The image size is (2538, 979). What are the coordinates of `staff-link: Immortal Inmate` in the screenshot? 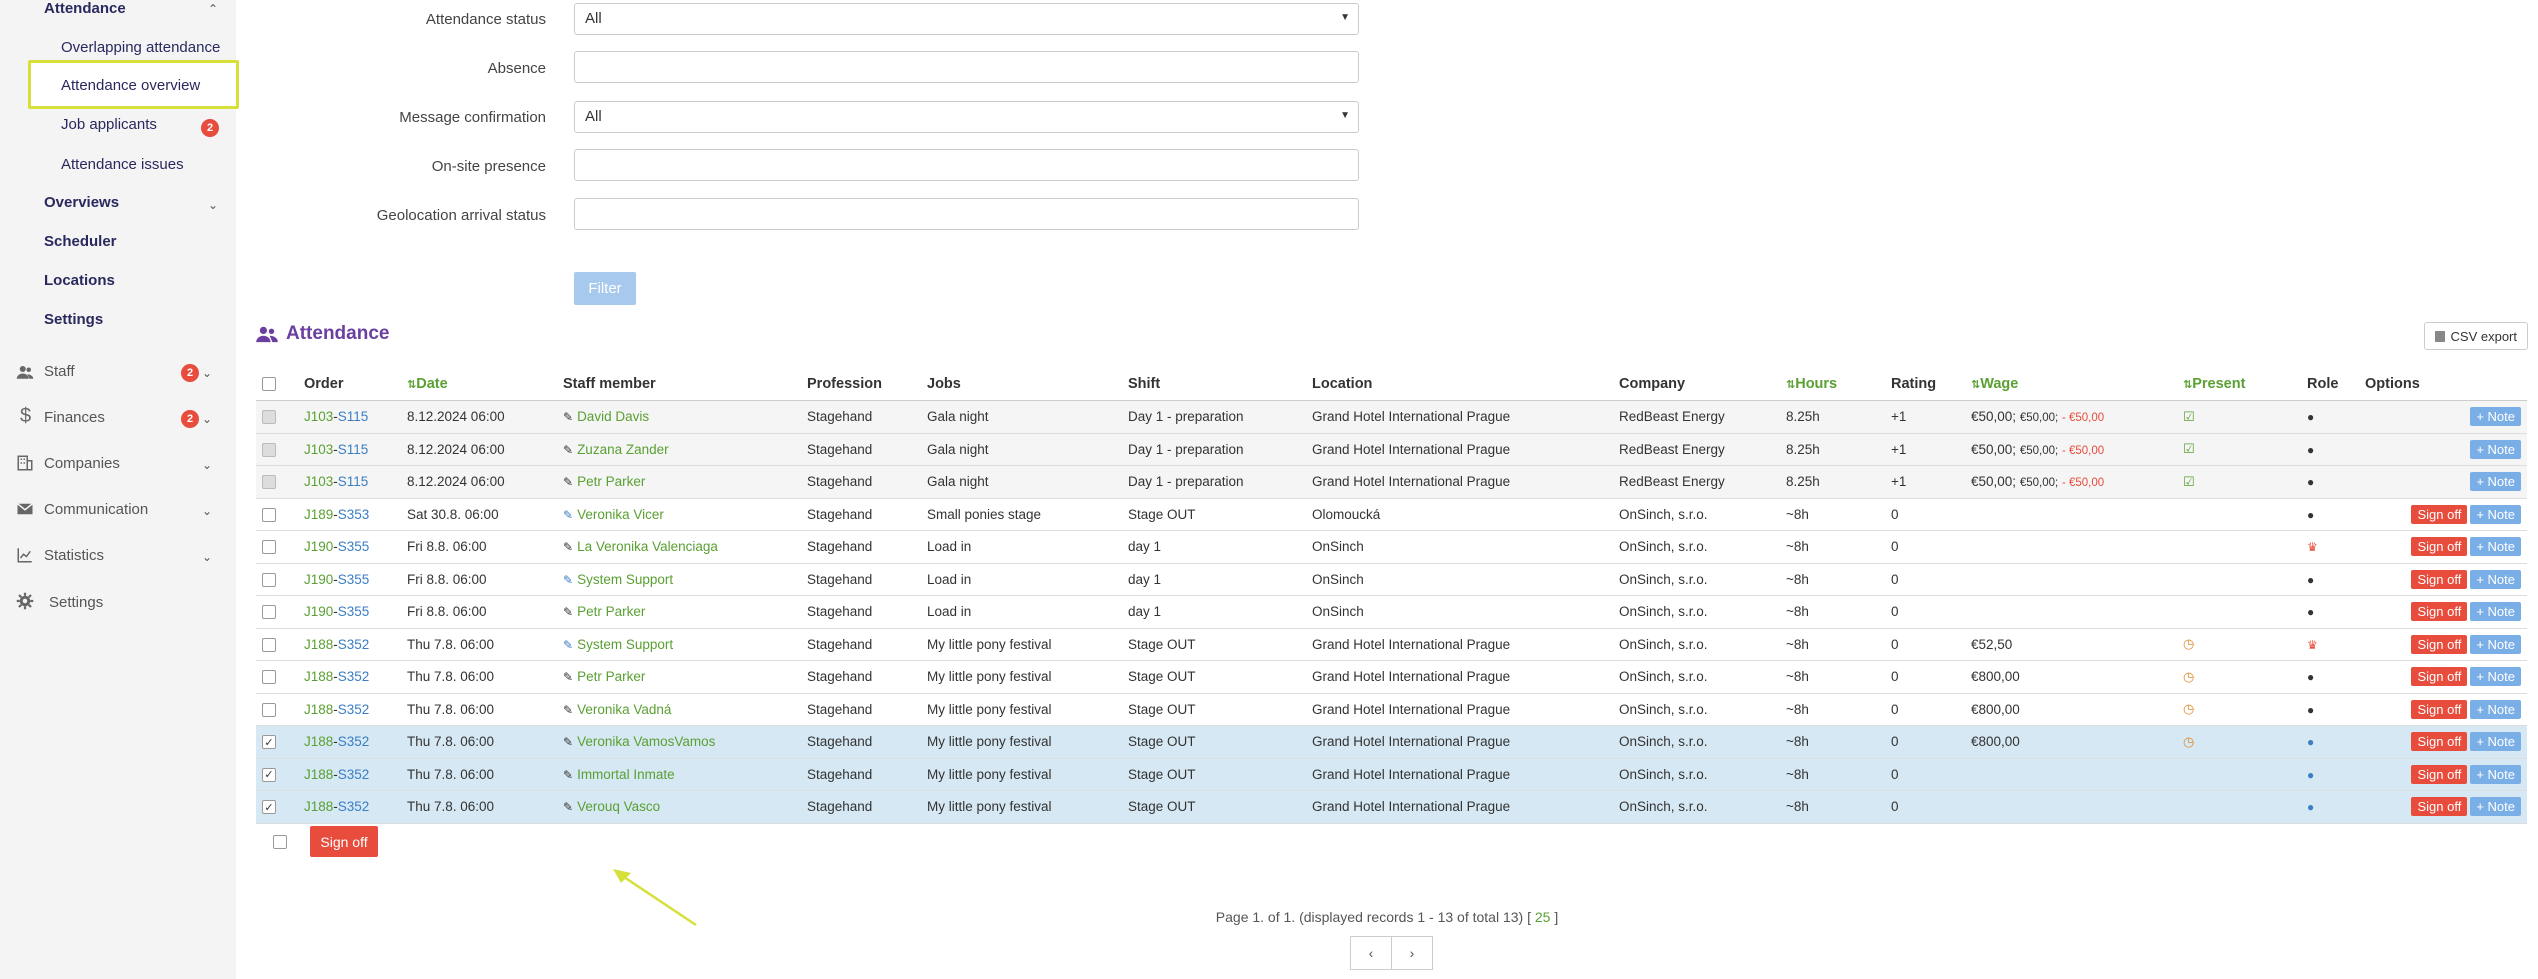 It's located at (626, 774).